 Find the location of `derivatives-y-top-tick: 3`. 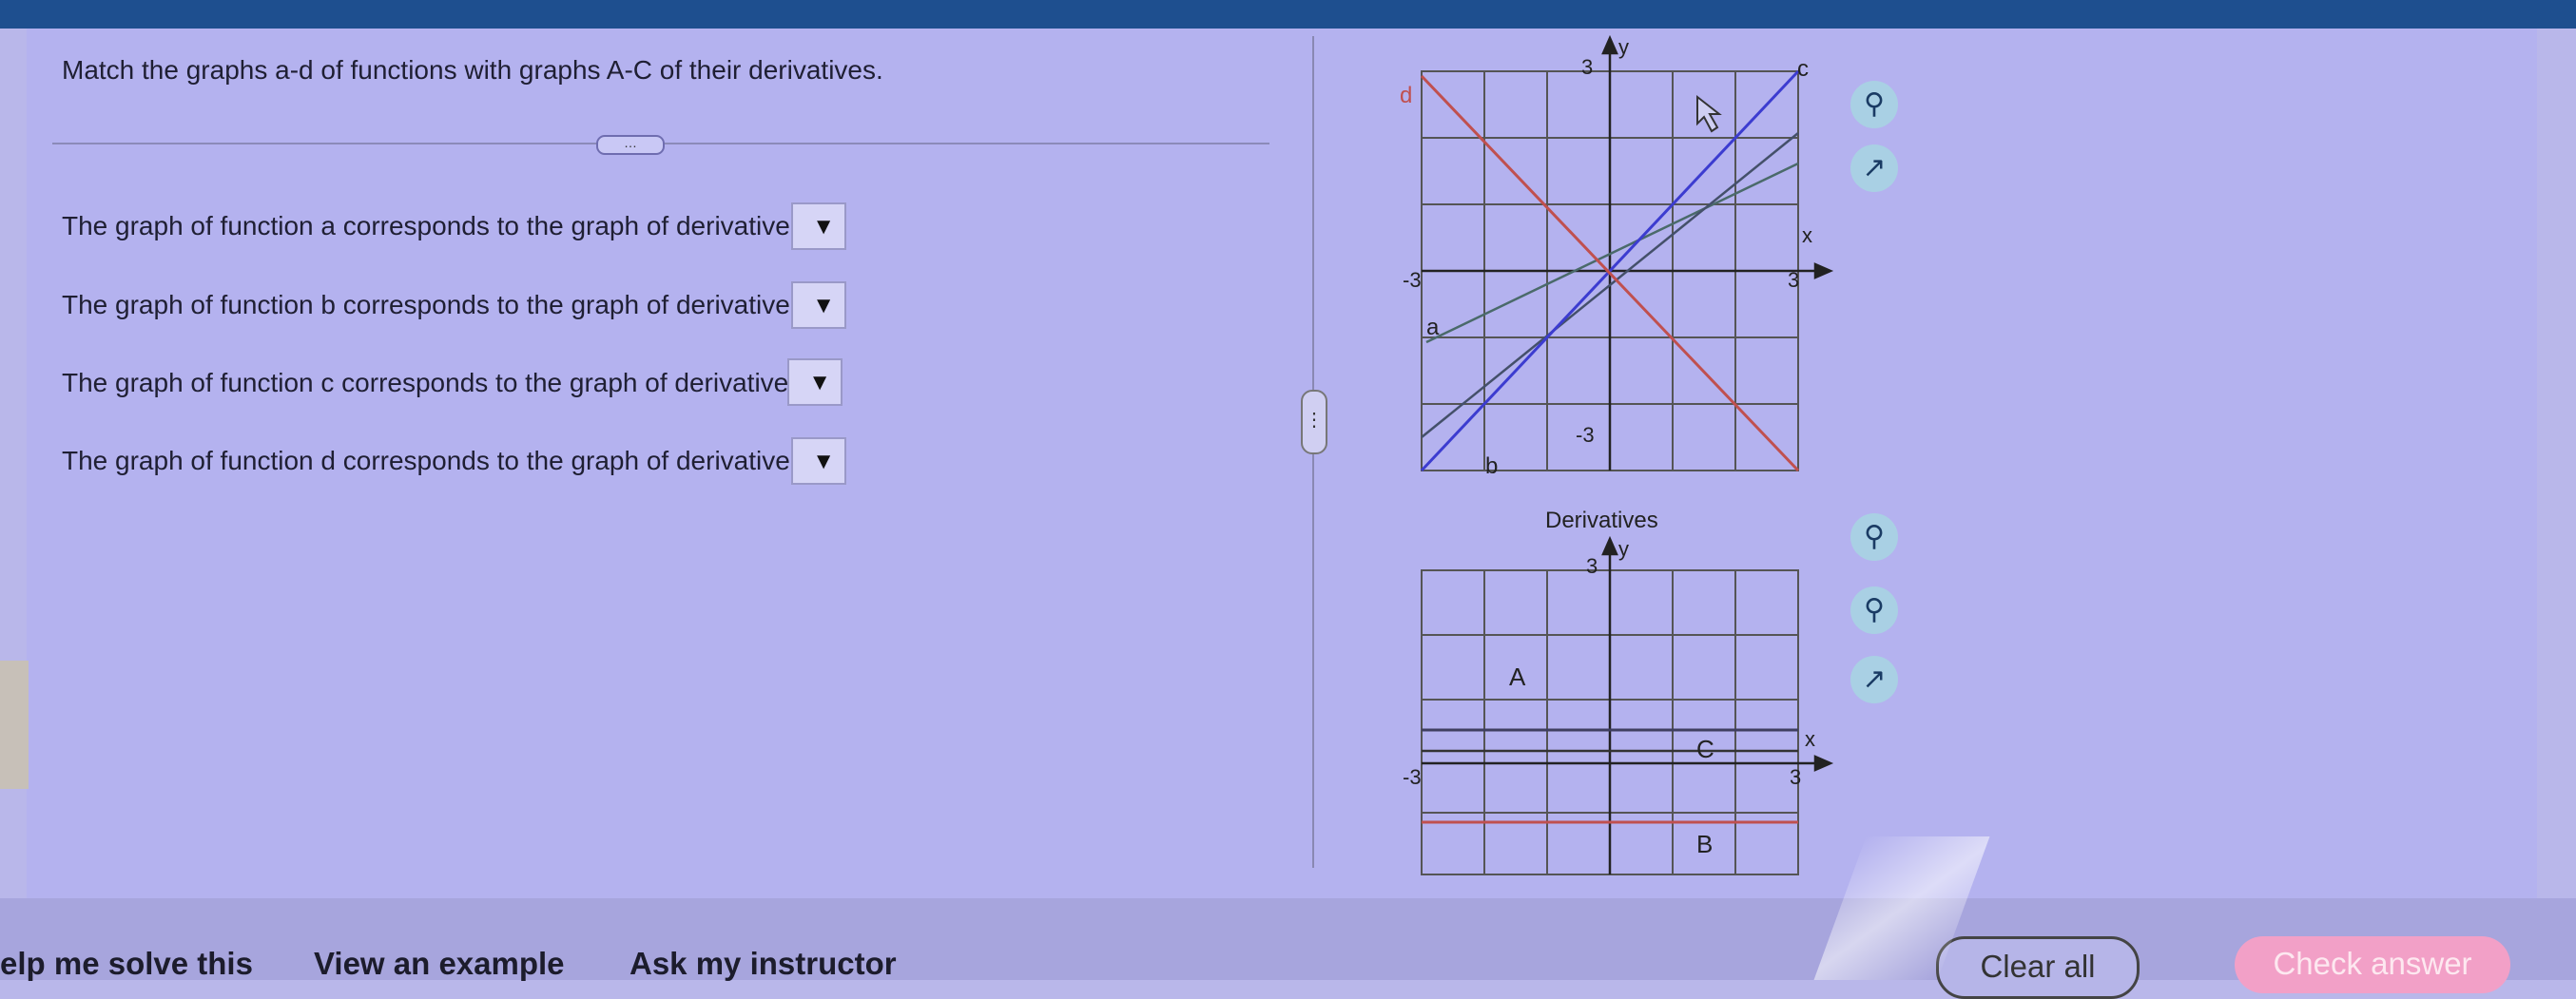

derivatives-y-top-tick: 3 is located at coordinates (1592, 566).